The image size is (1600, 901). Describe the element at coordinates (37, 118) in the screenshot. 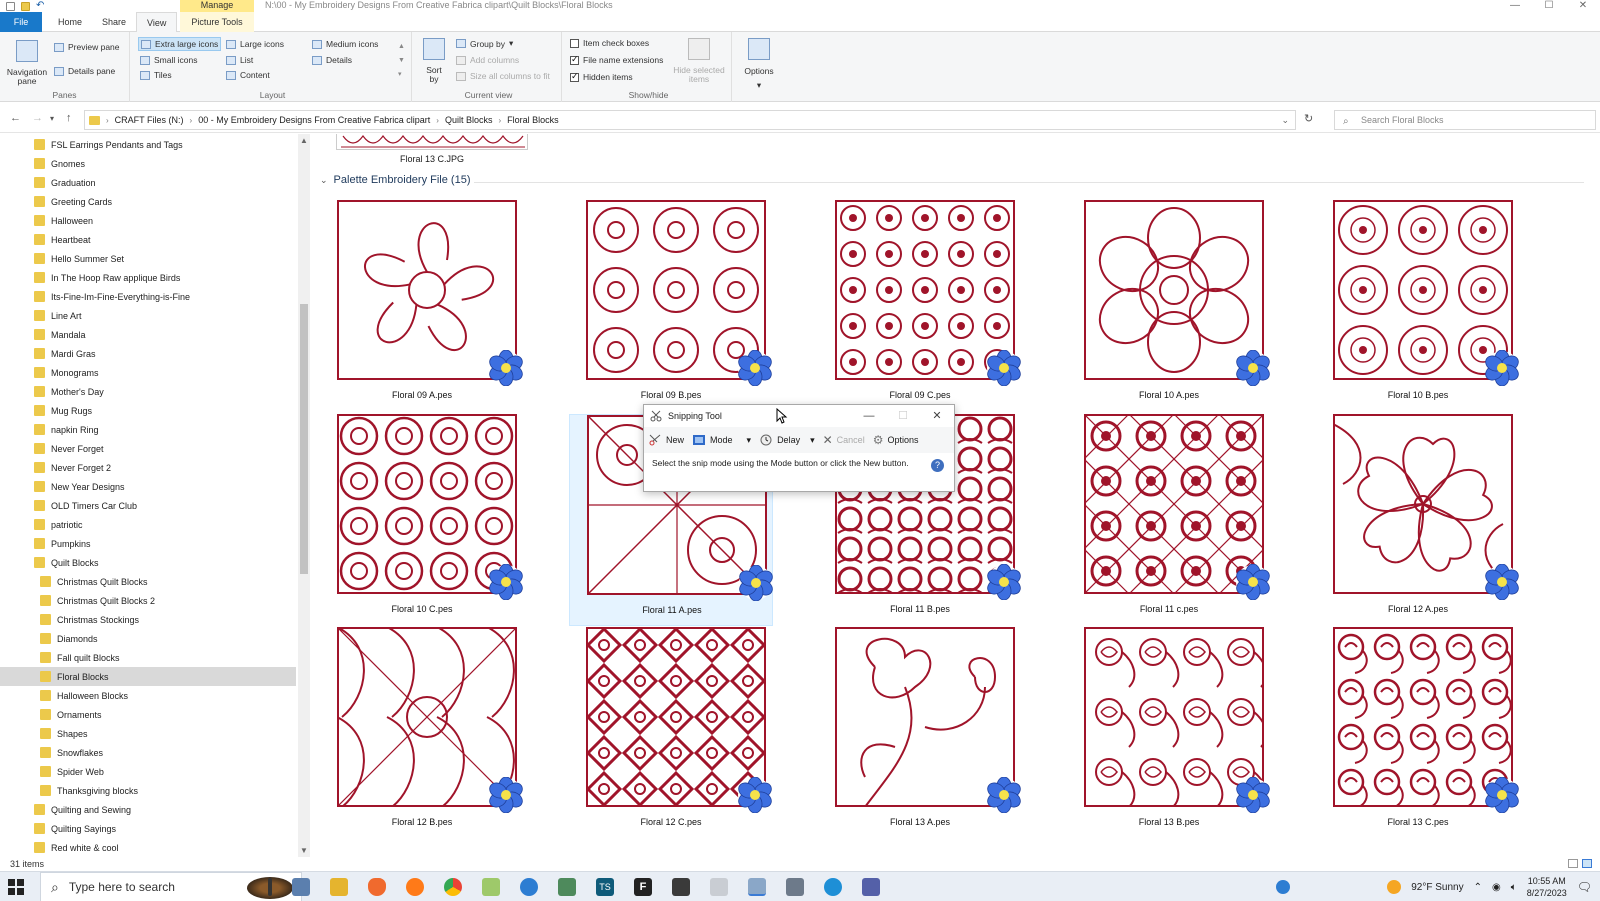

I see `forward-icon: →` at that location.